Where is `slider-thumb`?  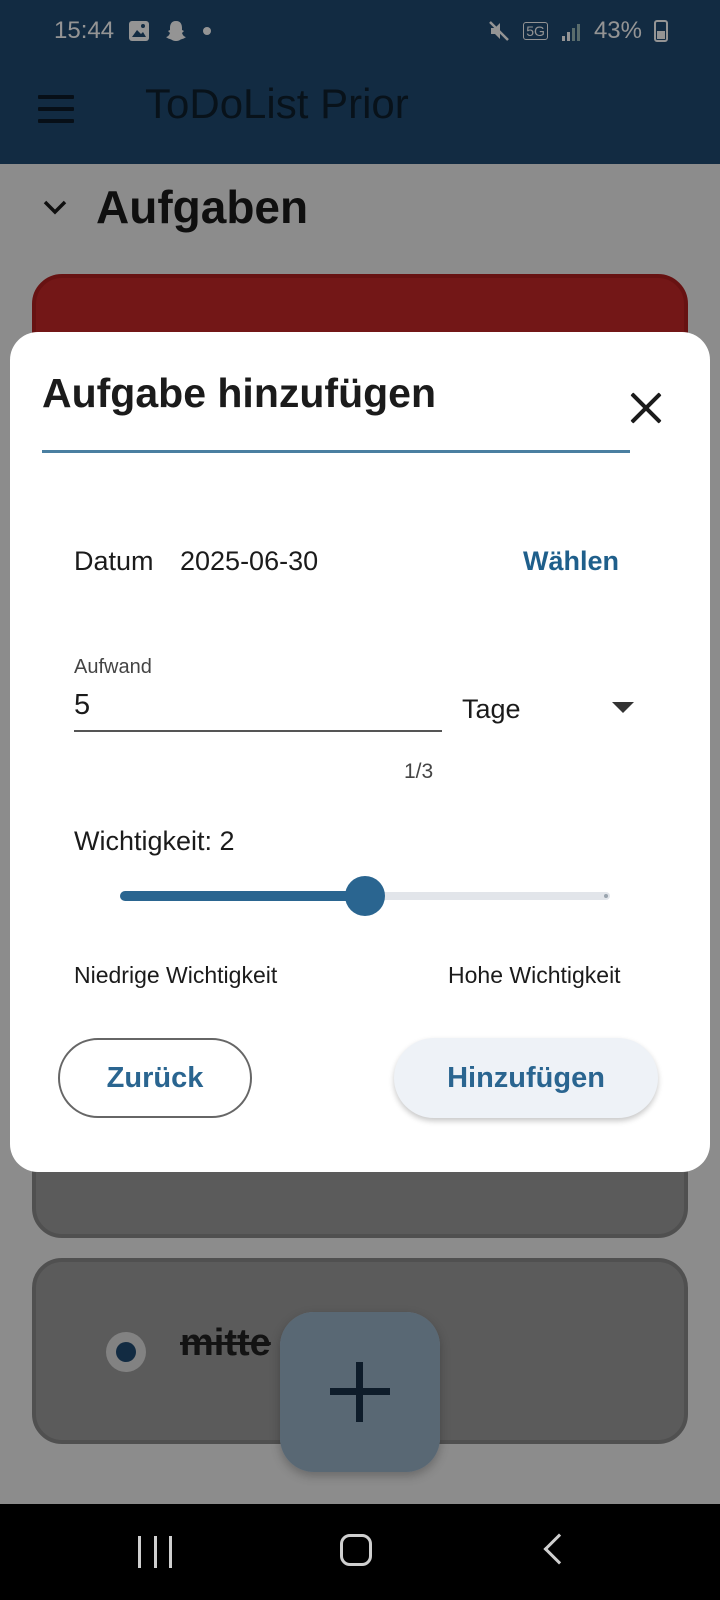 slider-thumb is located at coordinates (365, 896).